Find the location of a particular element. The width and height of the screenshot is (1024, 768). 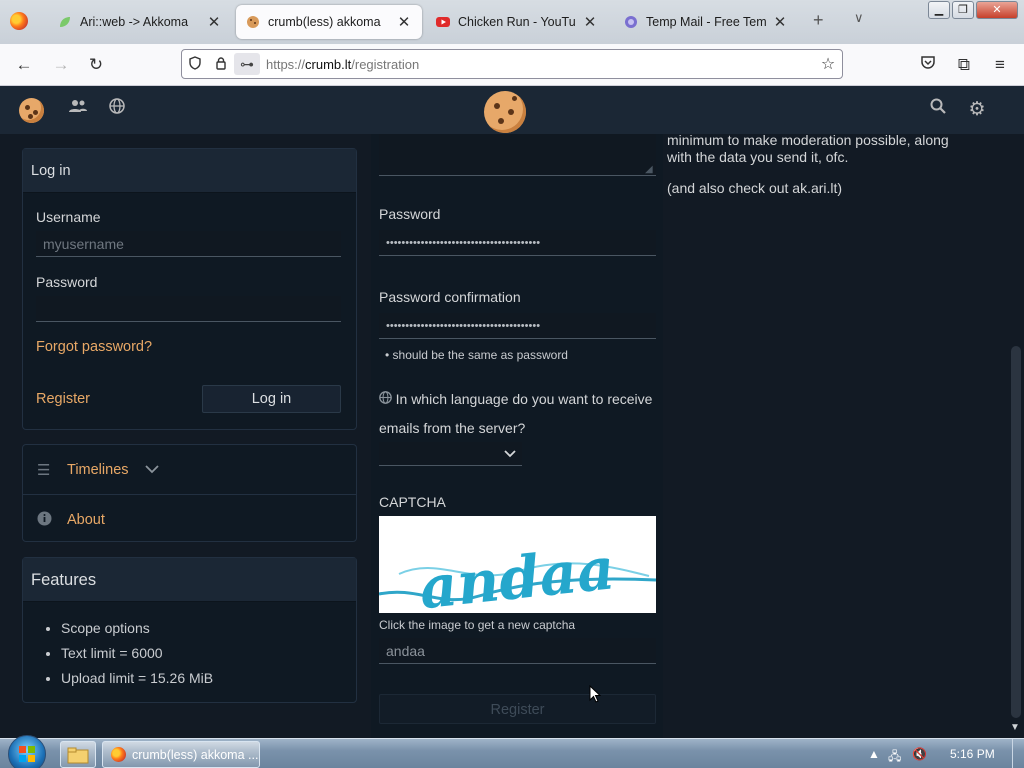

password-hint-text: should be the same as password is located at coordinates (480, 355).